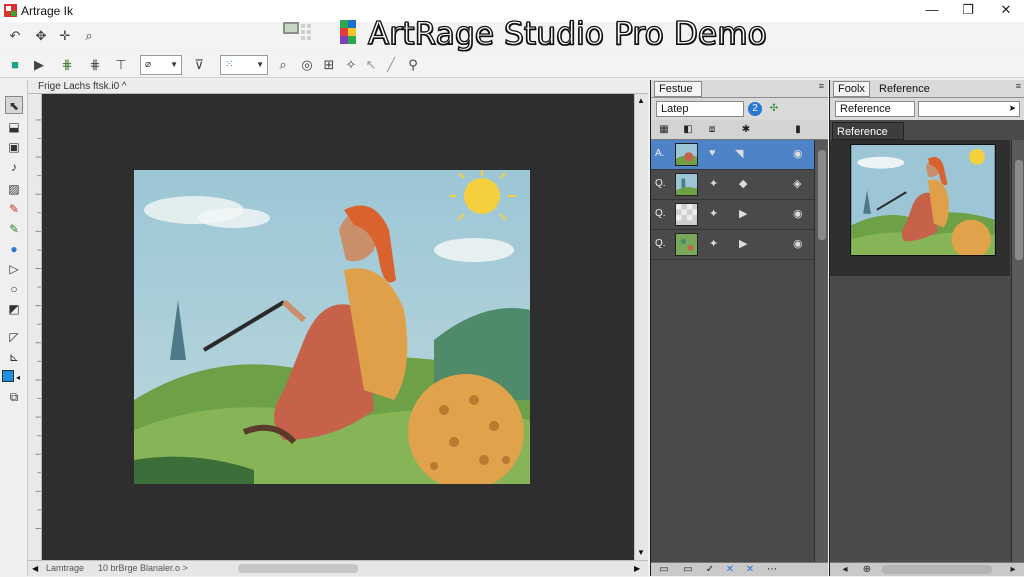 This screenshot has height=577, width=1024. Describe the element at coordinates (732, 155) in the screenshot. I see `layer-row: A. ♥ ◥ ◉` at that location.